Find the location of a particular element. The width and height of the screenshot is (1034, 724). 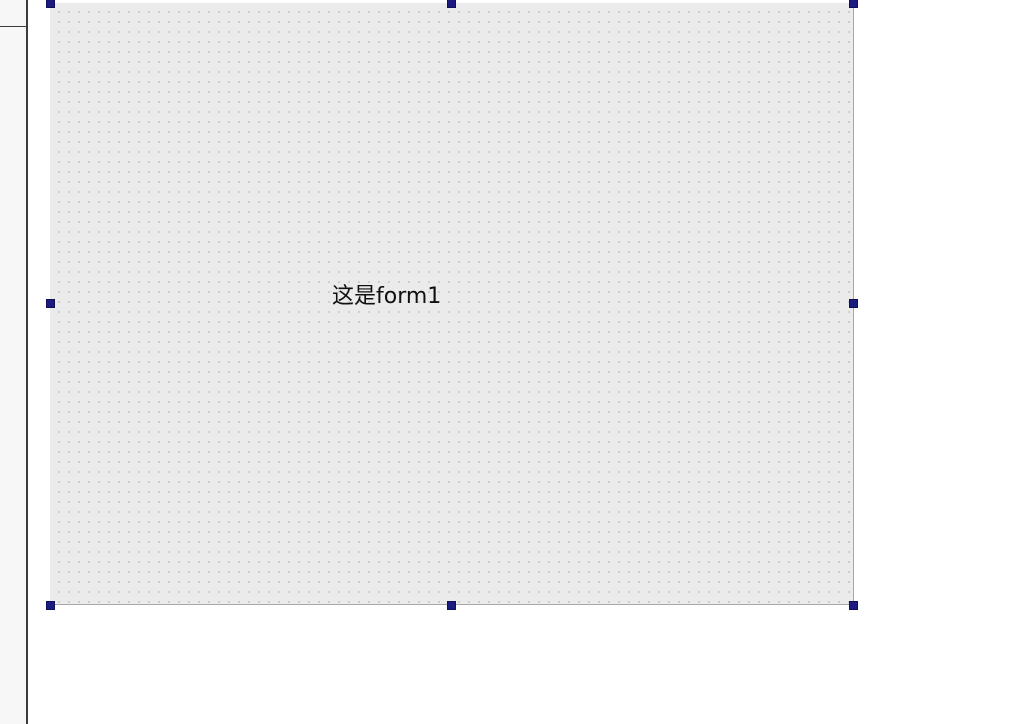

resize-handle-top-right-icon is located at coordinates (853, 4).